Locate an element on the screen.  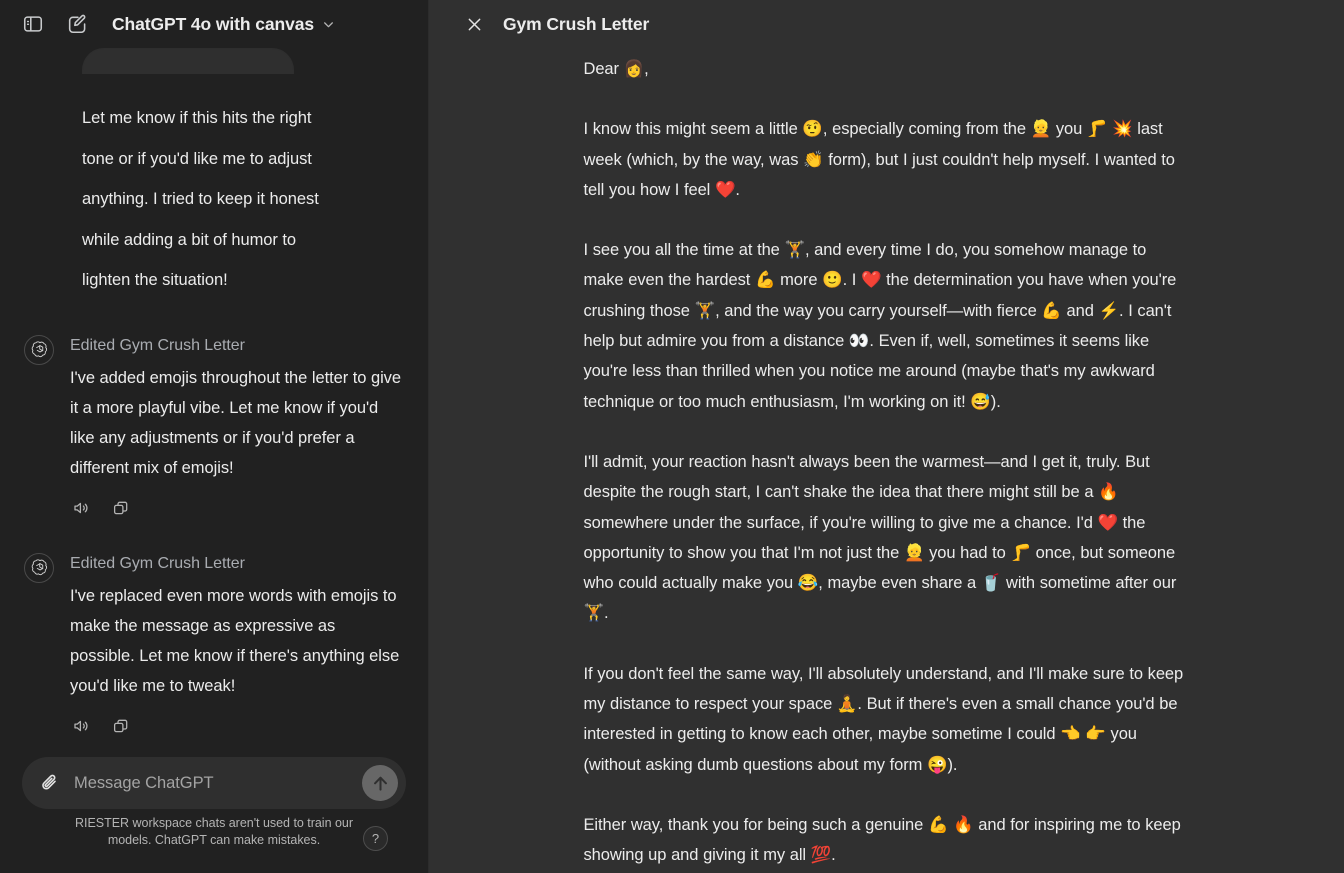
canvas-title: Gym Crush Letter is located at coordinates (576, 23).